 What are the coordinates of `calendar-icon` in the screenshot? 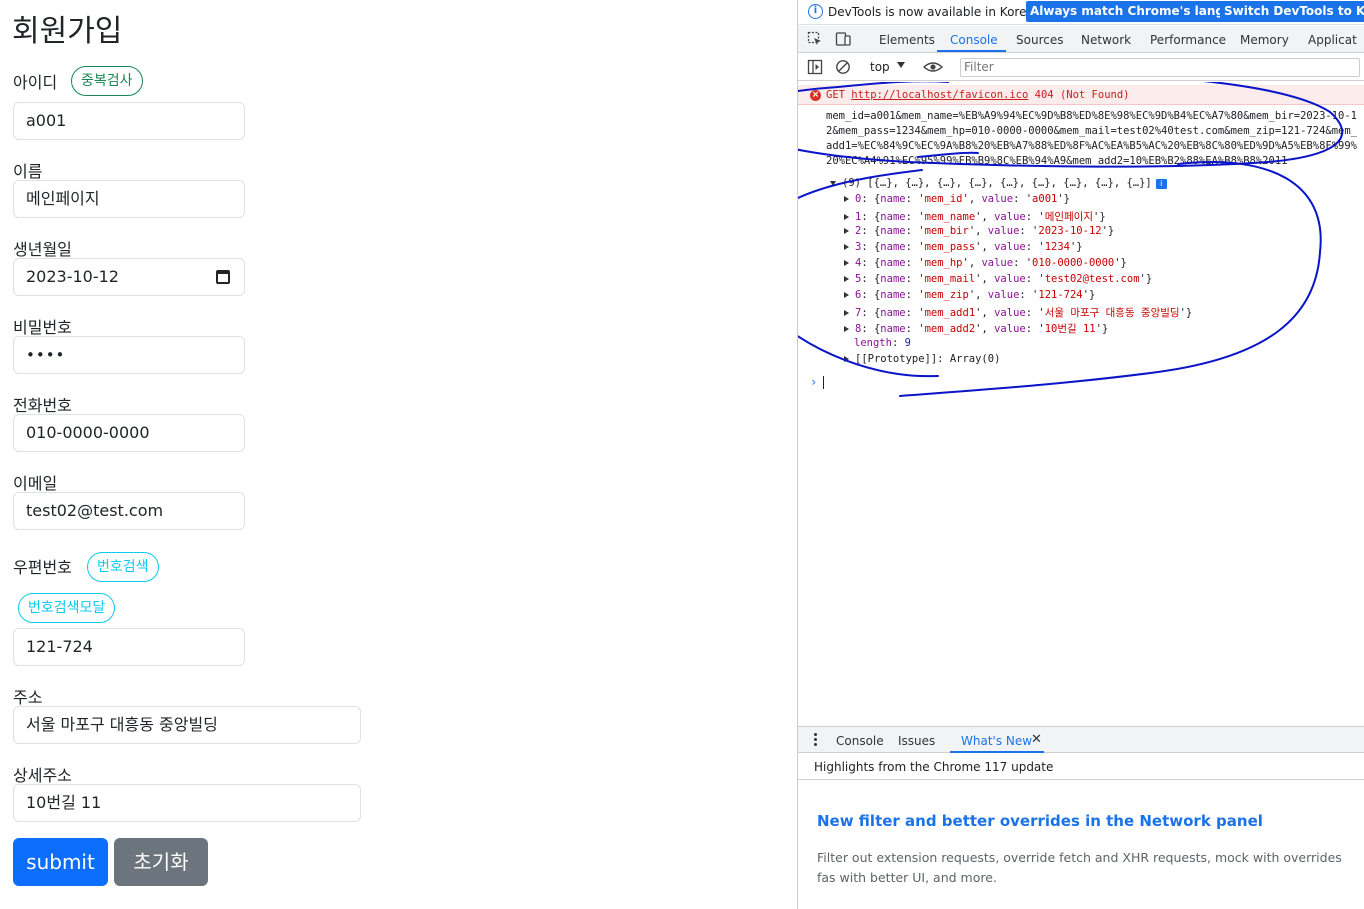 It's located at (223, 277).